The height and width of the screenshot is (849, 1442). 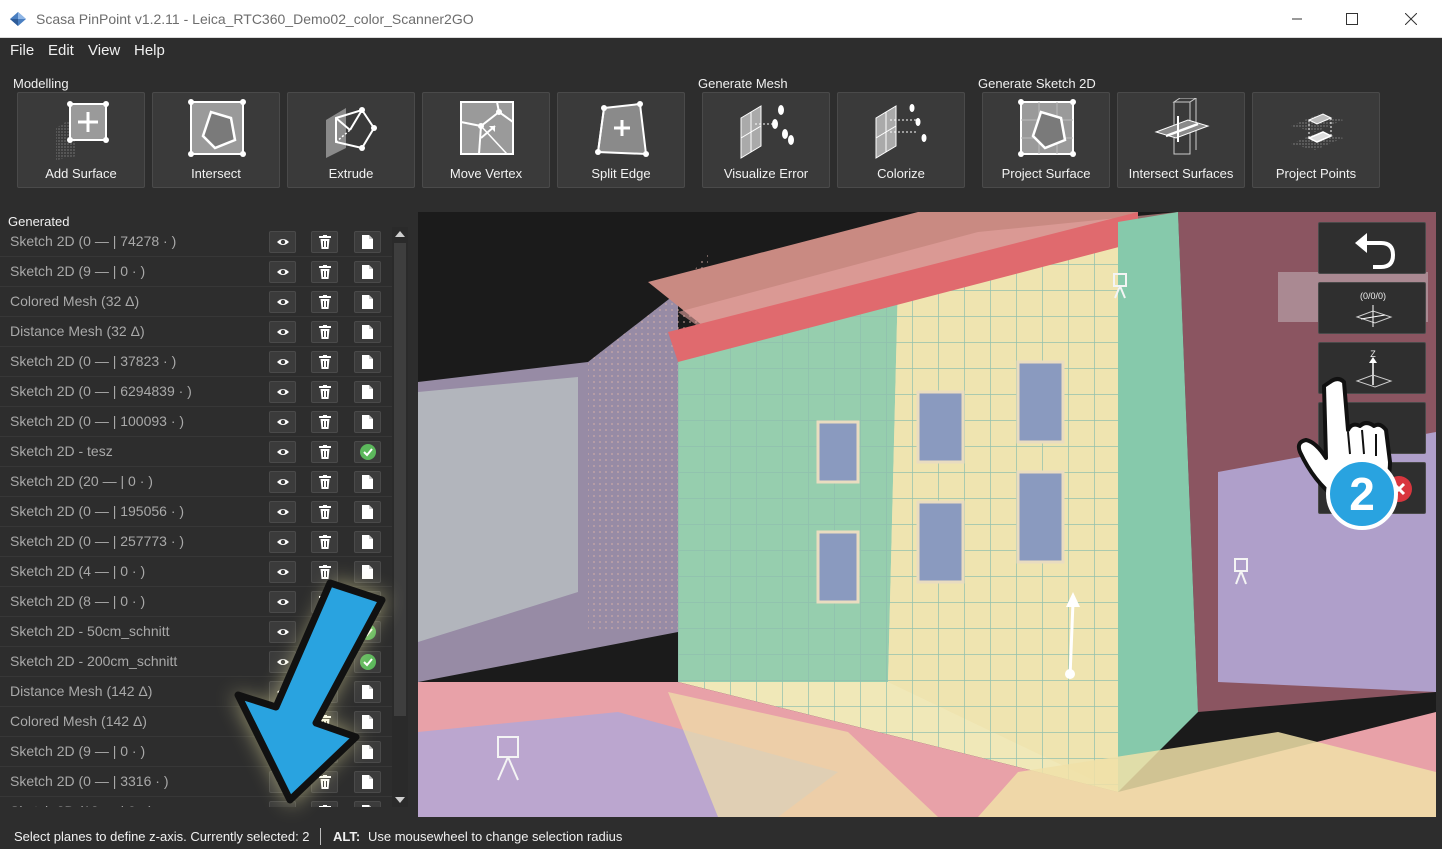 I want to click on list-item: Sketch 2D (0 — | 37823 · ), so click(x=196, y=362).